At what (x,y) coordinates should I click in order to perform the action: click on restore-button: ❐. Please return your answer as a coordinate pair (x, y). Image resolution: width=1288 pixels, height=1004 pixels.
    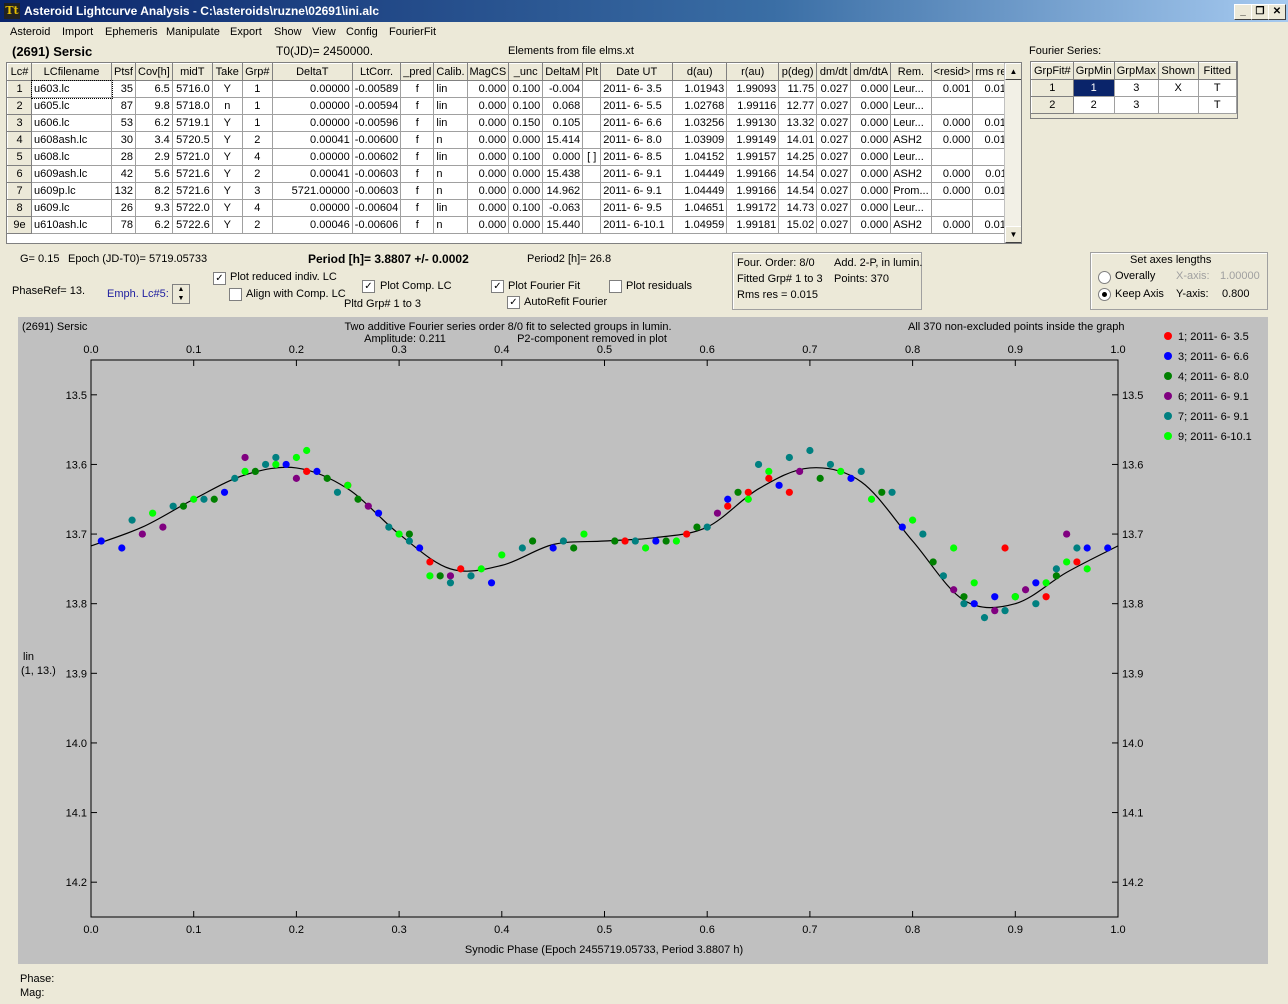
    Looking at the image, I should click on (1260, 12).